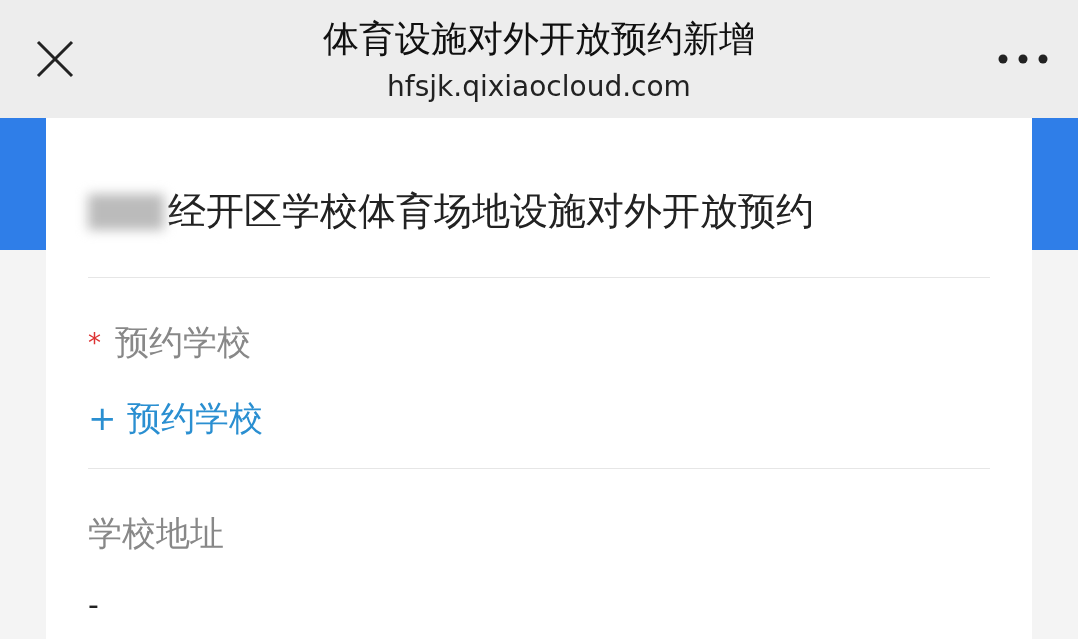  Describe the element at coordinates (1023, 59) in the screenshot. I see `more-icon` at that location.